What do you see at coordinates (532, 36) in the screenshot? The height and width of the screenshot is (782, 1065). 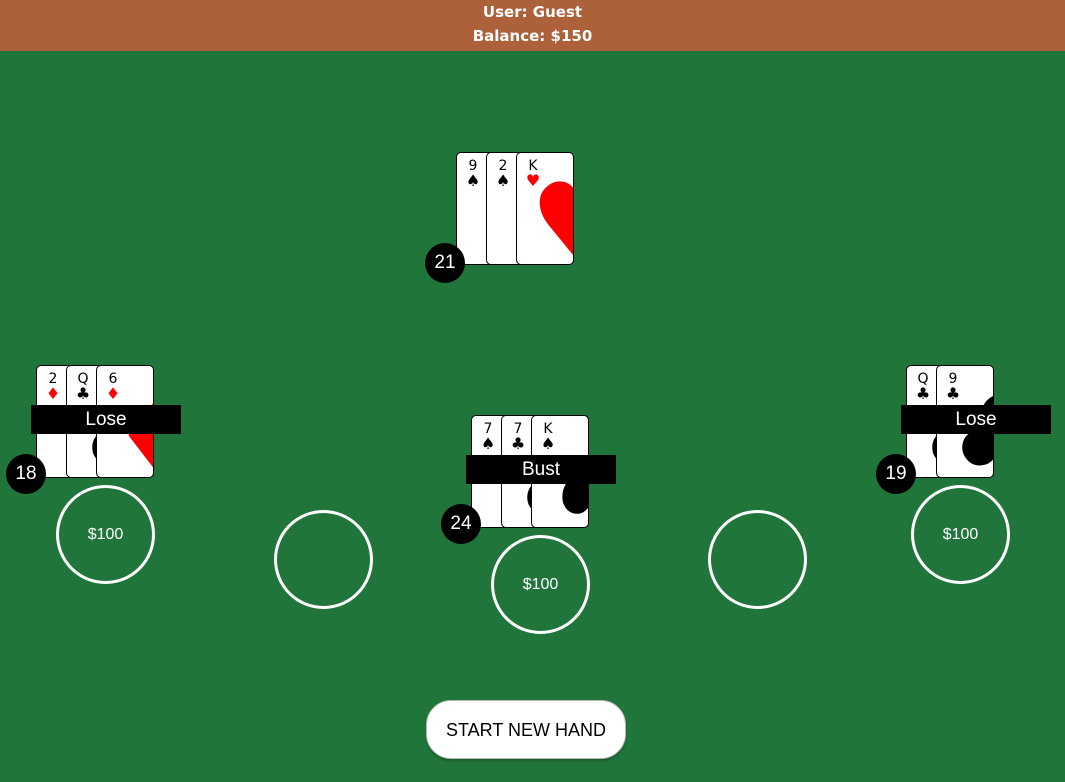 I see `balance-label: Balance: $150` at bounding box center [532, 36].